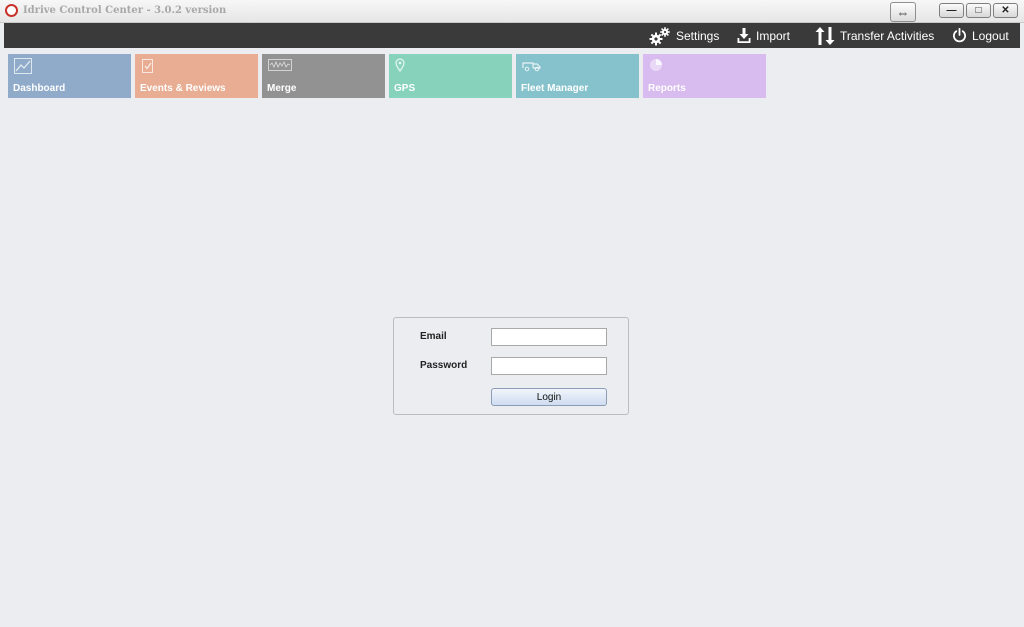 The height and width of the screenshot is (627, 1024). Describe the element at coordinates (577, 76) in the screenshot. I see `tile-fleet-manager: Fleet Manager` at that location.